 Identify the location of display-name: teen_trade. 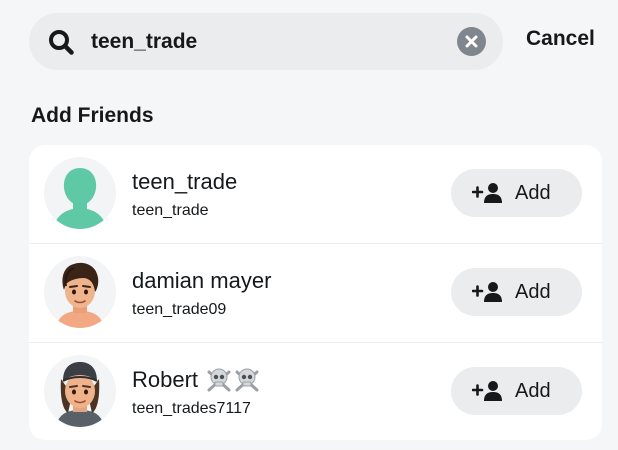
(185, 181).